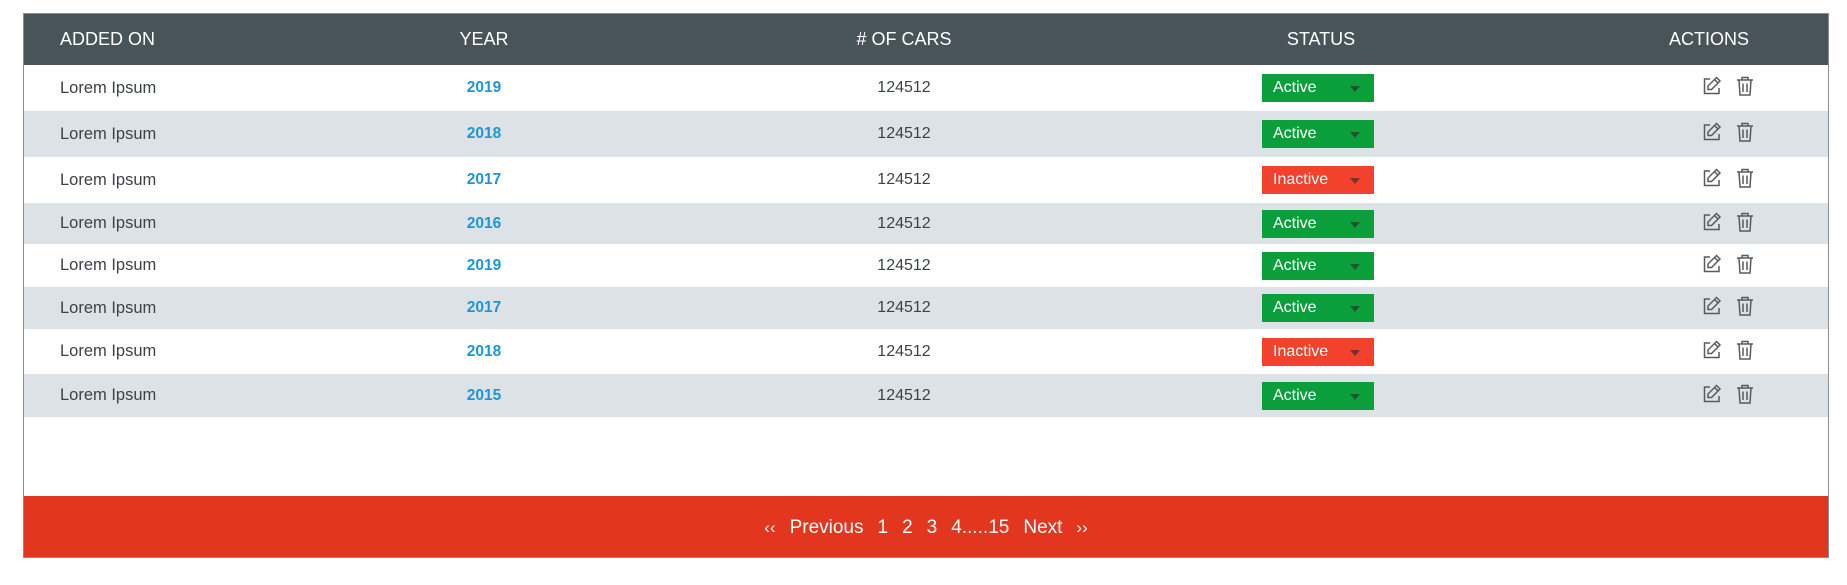  I want to click on table-row: Lorem Ipsum 2017 124512 Inactive, so click(926, 180).